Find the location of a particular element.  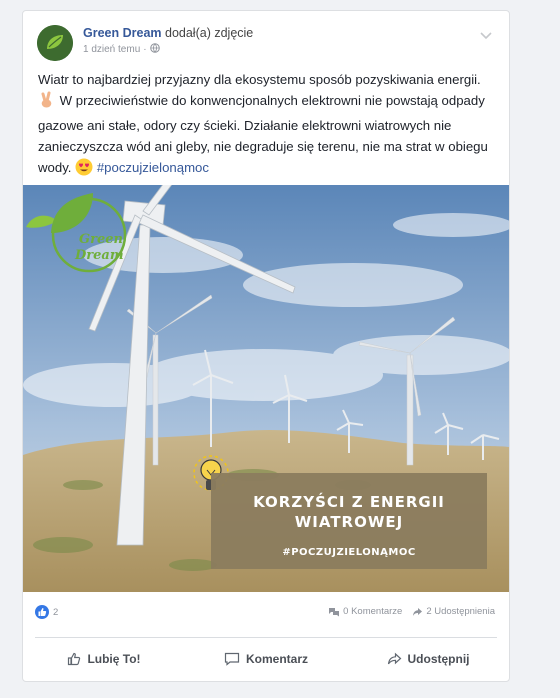

victory-hand-emoji is located at coordinates (47, 103).